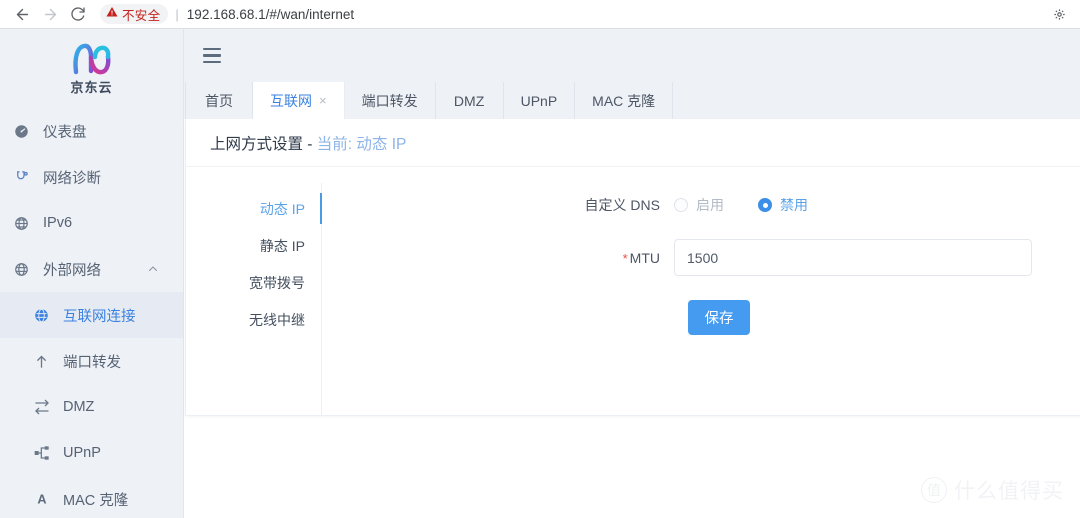 The width and height of the screenshot is (1080, 518). Describe the element at coordinates (572, 14) in the screenshot. I see `address-bar: 不安全 | 192.168.68.1/#/wan/internet` at that location.